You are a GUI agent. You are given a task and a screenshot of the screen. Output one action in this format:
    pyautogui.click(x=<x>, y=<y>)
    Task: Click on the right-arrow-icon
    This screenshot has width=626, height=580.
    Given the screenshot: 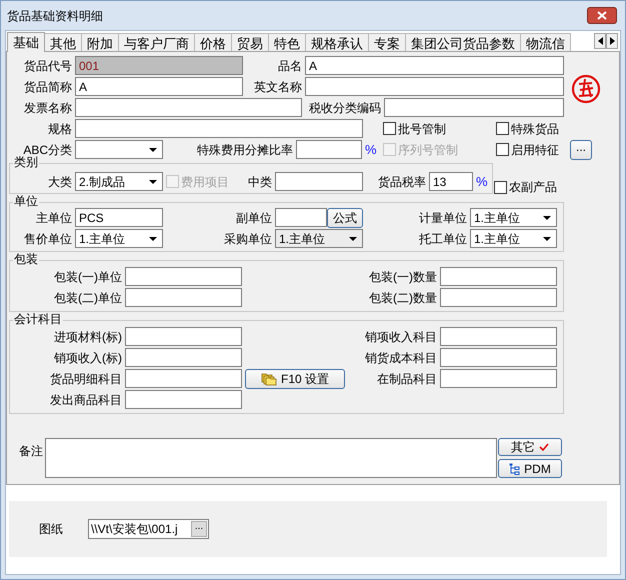 What is the action you would take?
    pyautogui.click(x=612, y=41)
    